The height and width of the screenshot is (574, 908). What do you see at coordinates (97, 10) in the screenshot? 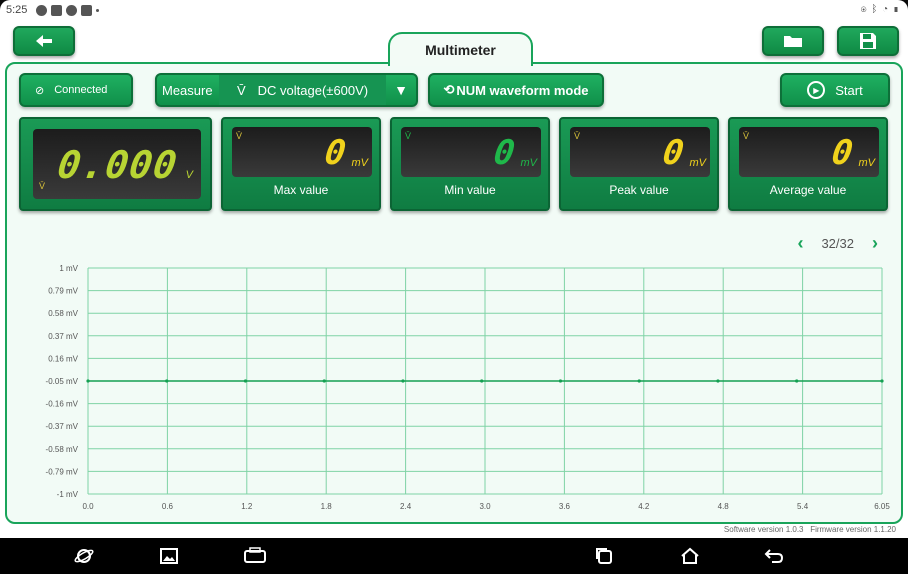
I see `more-dot-icon` at bounding box center [97, 10].